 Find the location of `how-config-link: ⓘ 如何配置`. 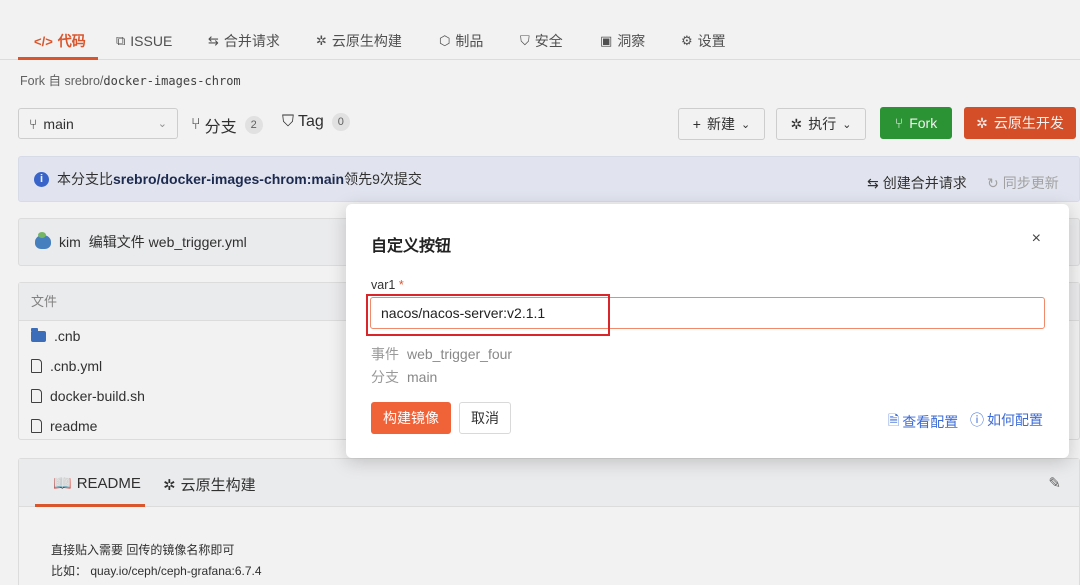

how-config-link: ⓘ 如何配置 is located at coordinates (1006, 420).